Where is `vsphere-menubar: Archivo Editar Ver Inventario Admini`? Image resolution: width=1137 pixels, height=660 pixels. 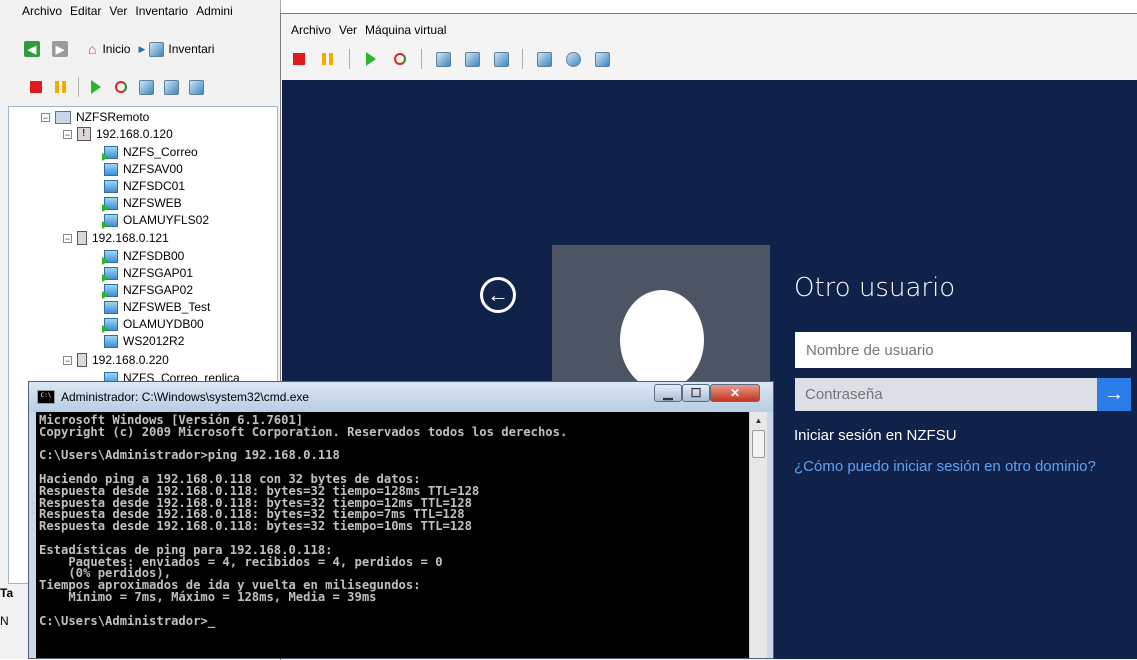 vsphere-menubar: Archivo Editar Ver Inventario Admini is located at coordinates (140, 11).